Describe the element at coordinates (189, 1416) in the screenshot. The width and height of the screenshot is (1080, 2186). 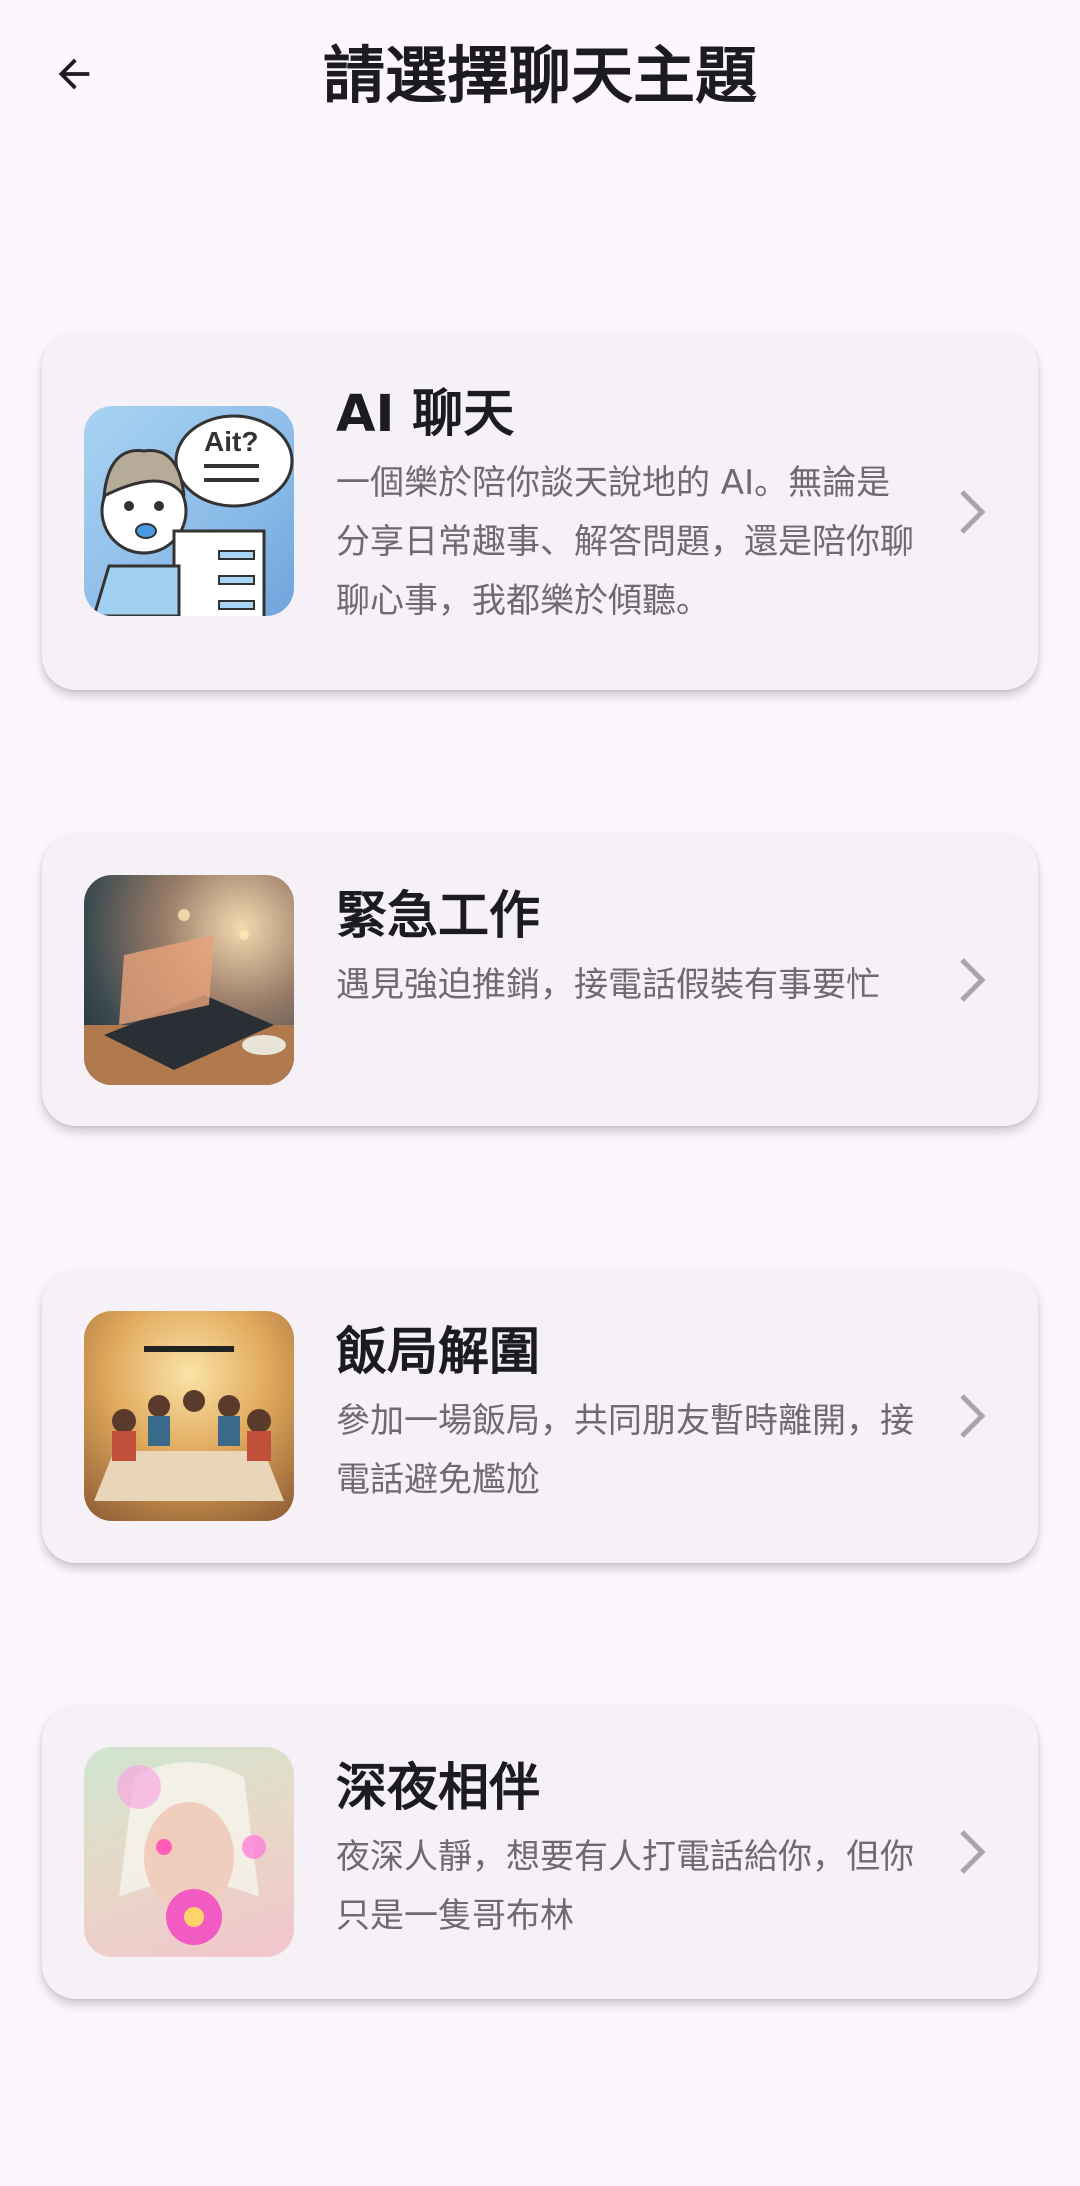
I see `dinner-rescue-thumbnail` at that location.